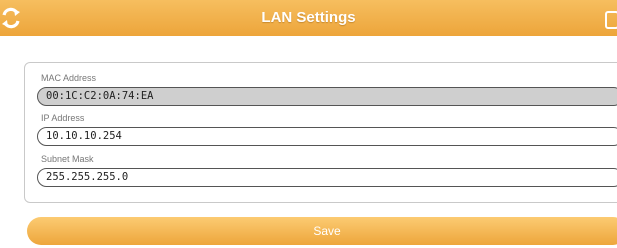 This screenshot has height=248, width=617. What do you see at coordinates (327, 136) in the screenshot?
I see `ip-address-field: 10.10.10.254` at bounding box center [327, 136].